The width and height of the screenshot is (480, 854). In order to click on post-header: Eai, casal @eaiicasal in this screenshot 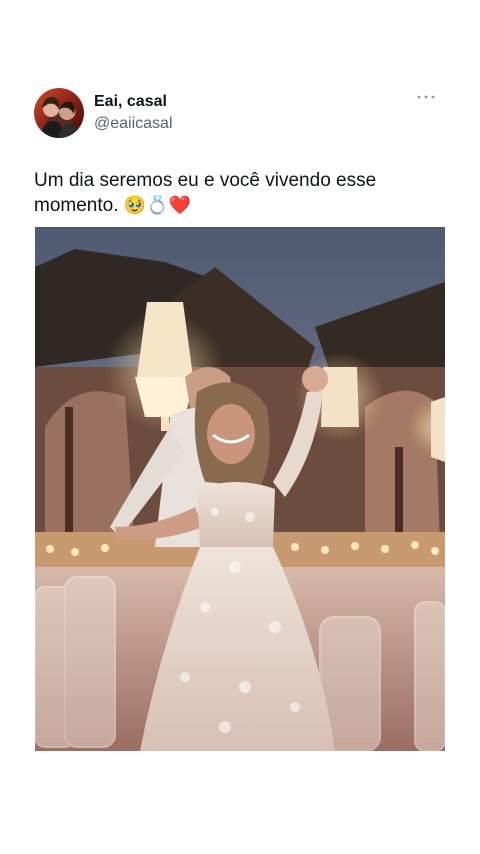, I will do `click(240, 114)`.